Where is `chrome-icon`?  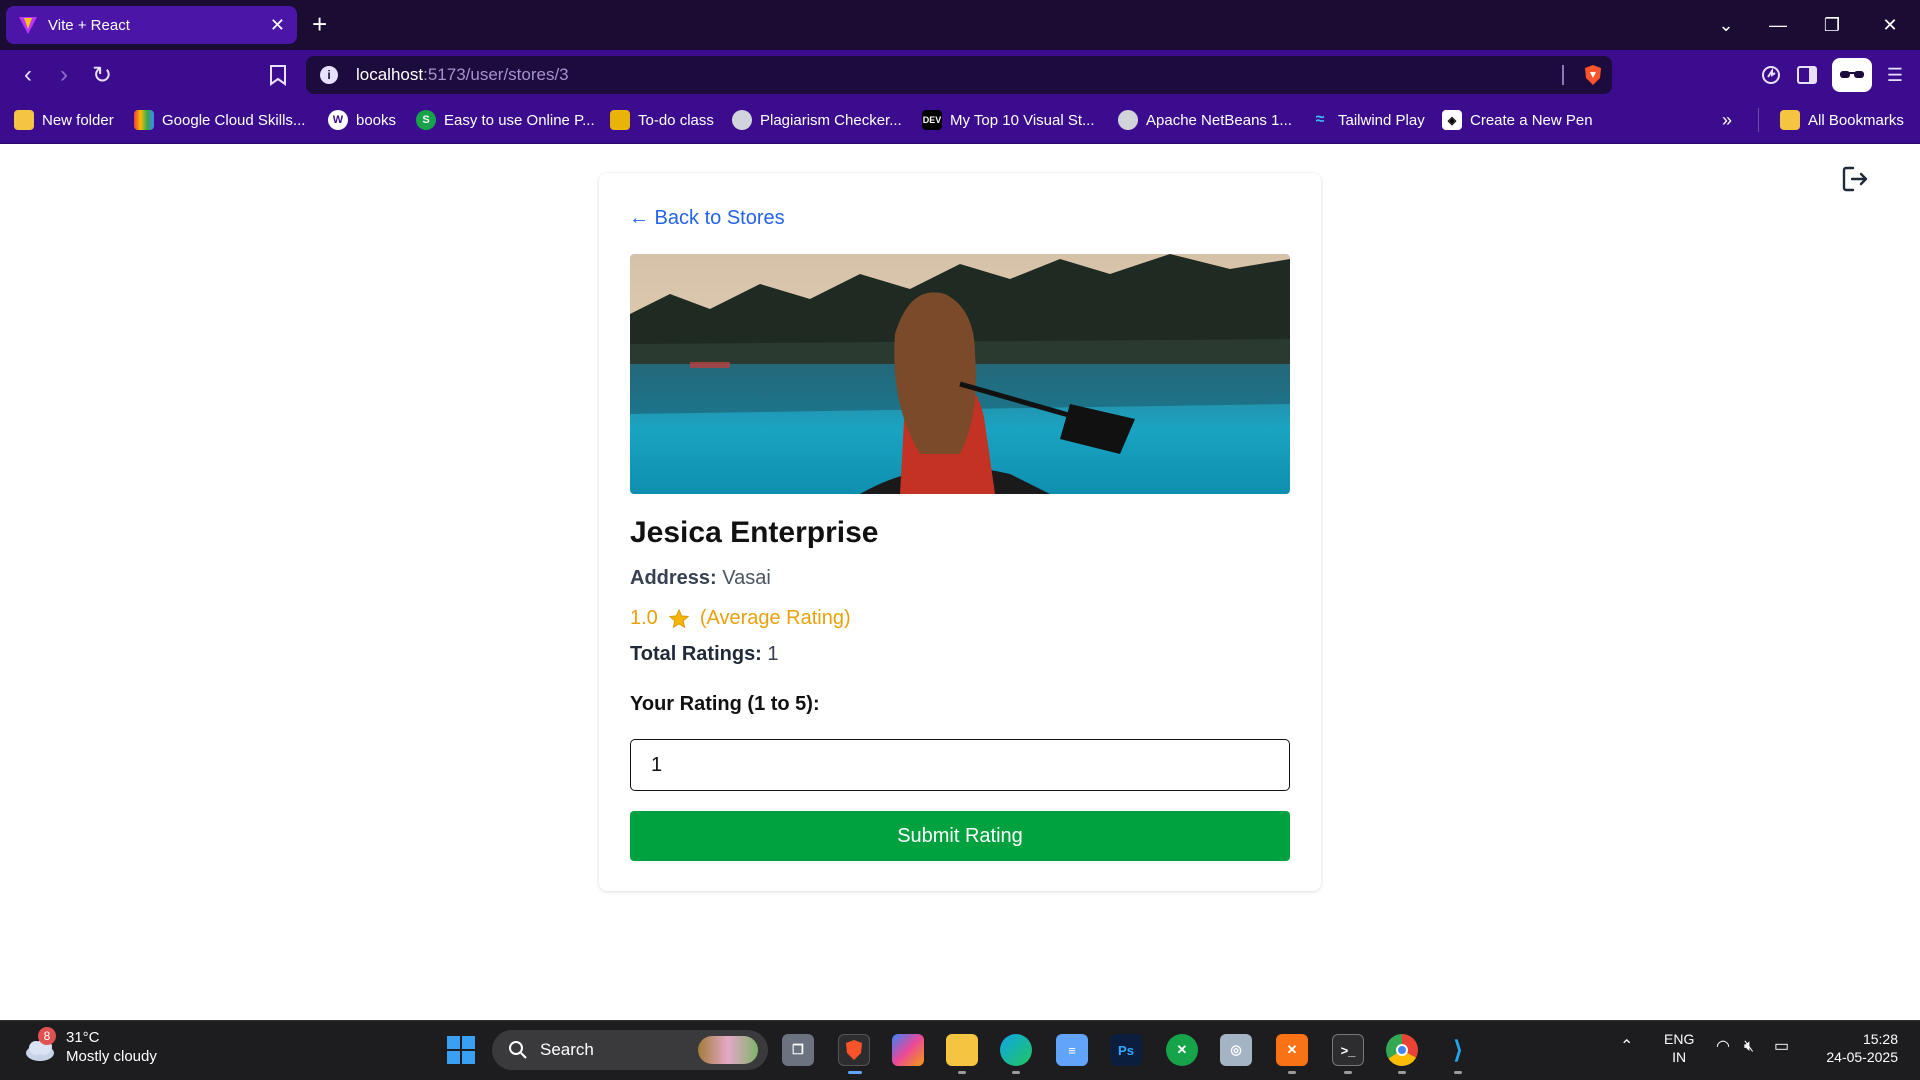
chrome-icon is located at coordinates (1402, 1050).